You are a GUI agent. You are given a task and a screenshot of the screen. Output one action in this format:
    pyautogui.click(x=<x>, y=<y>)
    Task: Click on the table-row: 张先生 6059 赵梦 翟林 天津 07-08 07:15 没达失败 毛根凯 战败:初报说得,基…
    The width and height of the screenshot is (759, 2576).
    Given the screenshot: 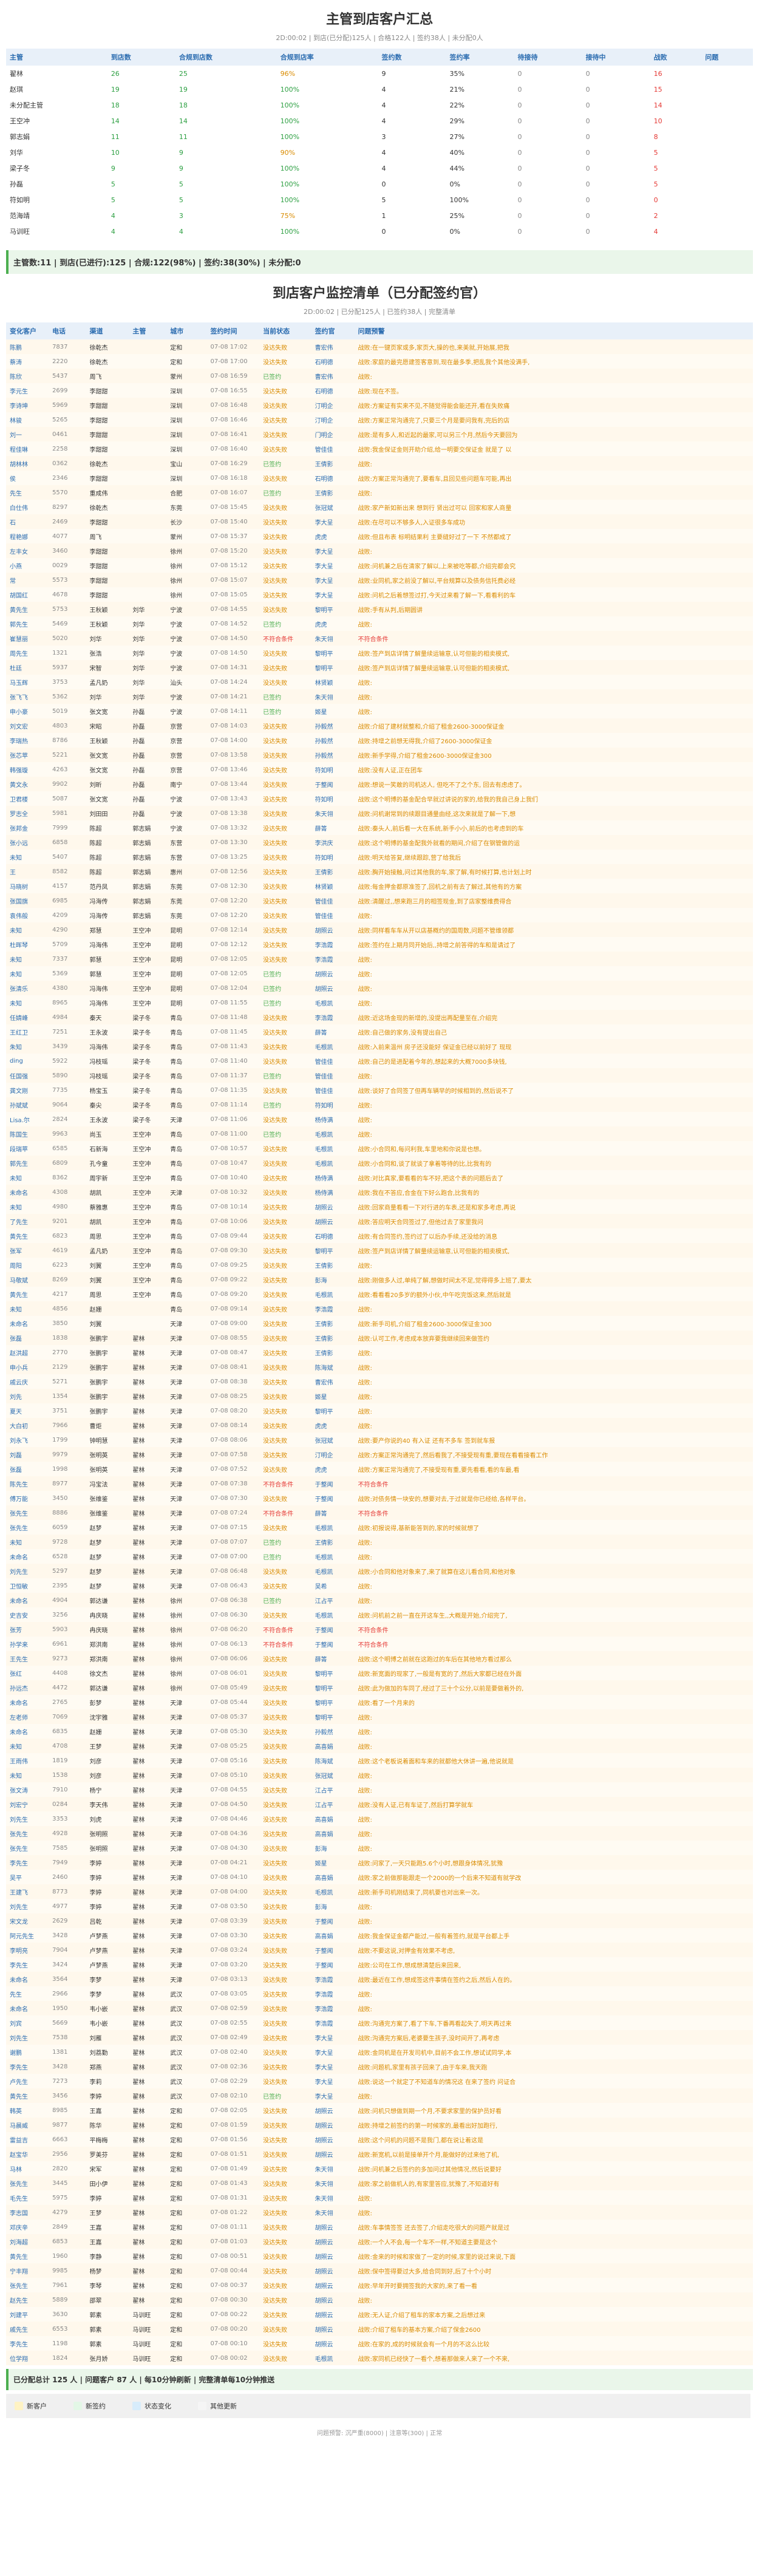 What is the action you would take?
    pyautogui.click(x=379, y=1527)
    